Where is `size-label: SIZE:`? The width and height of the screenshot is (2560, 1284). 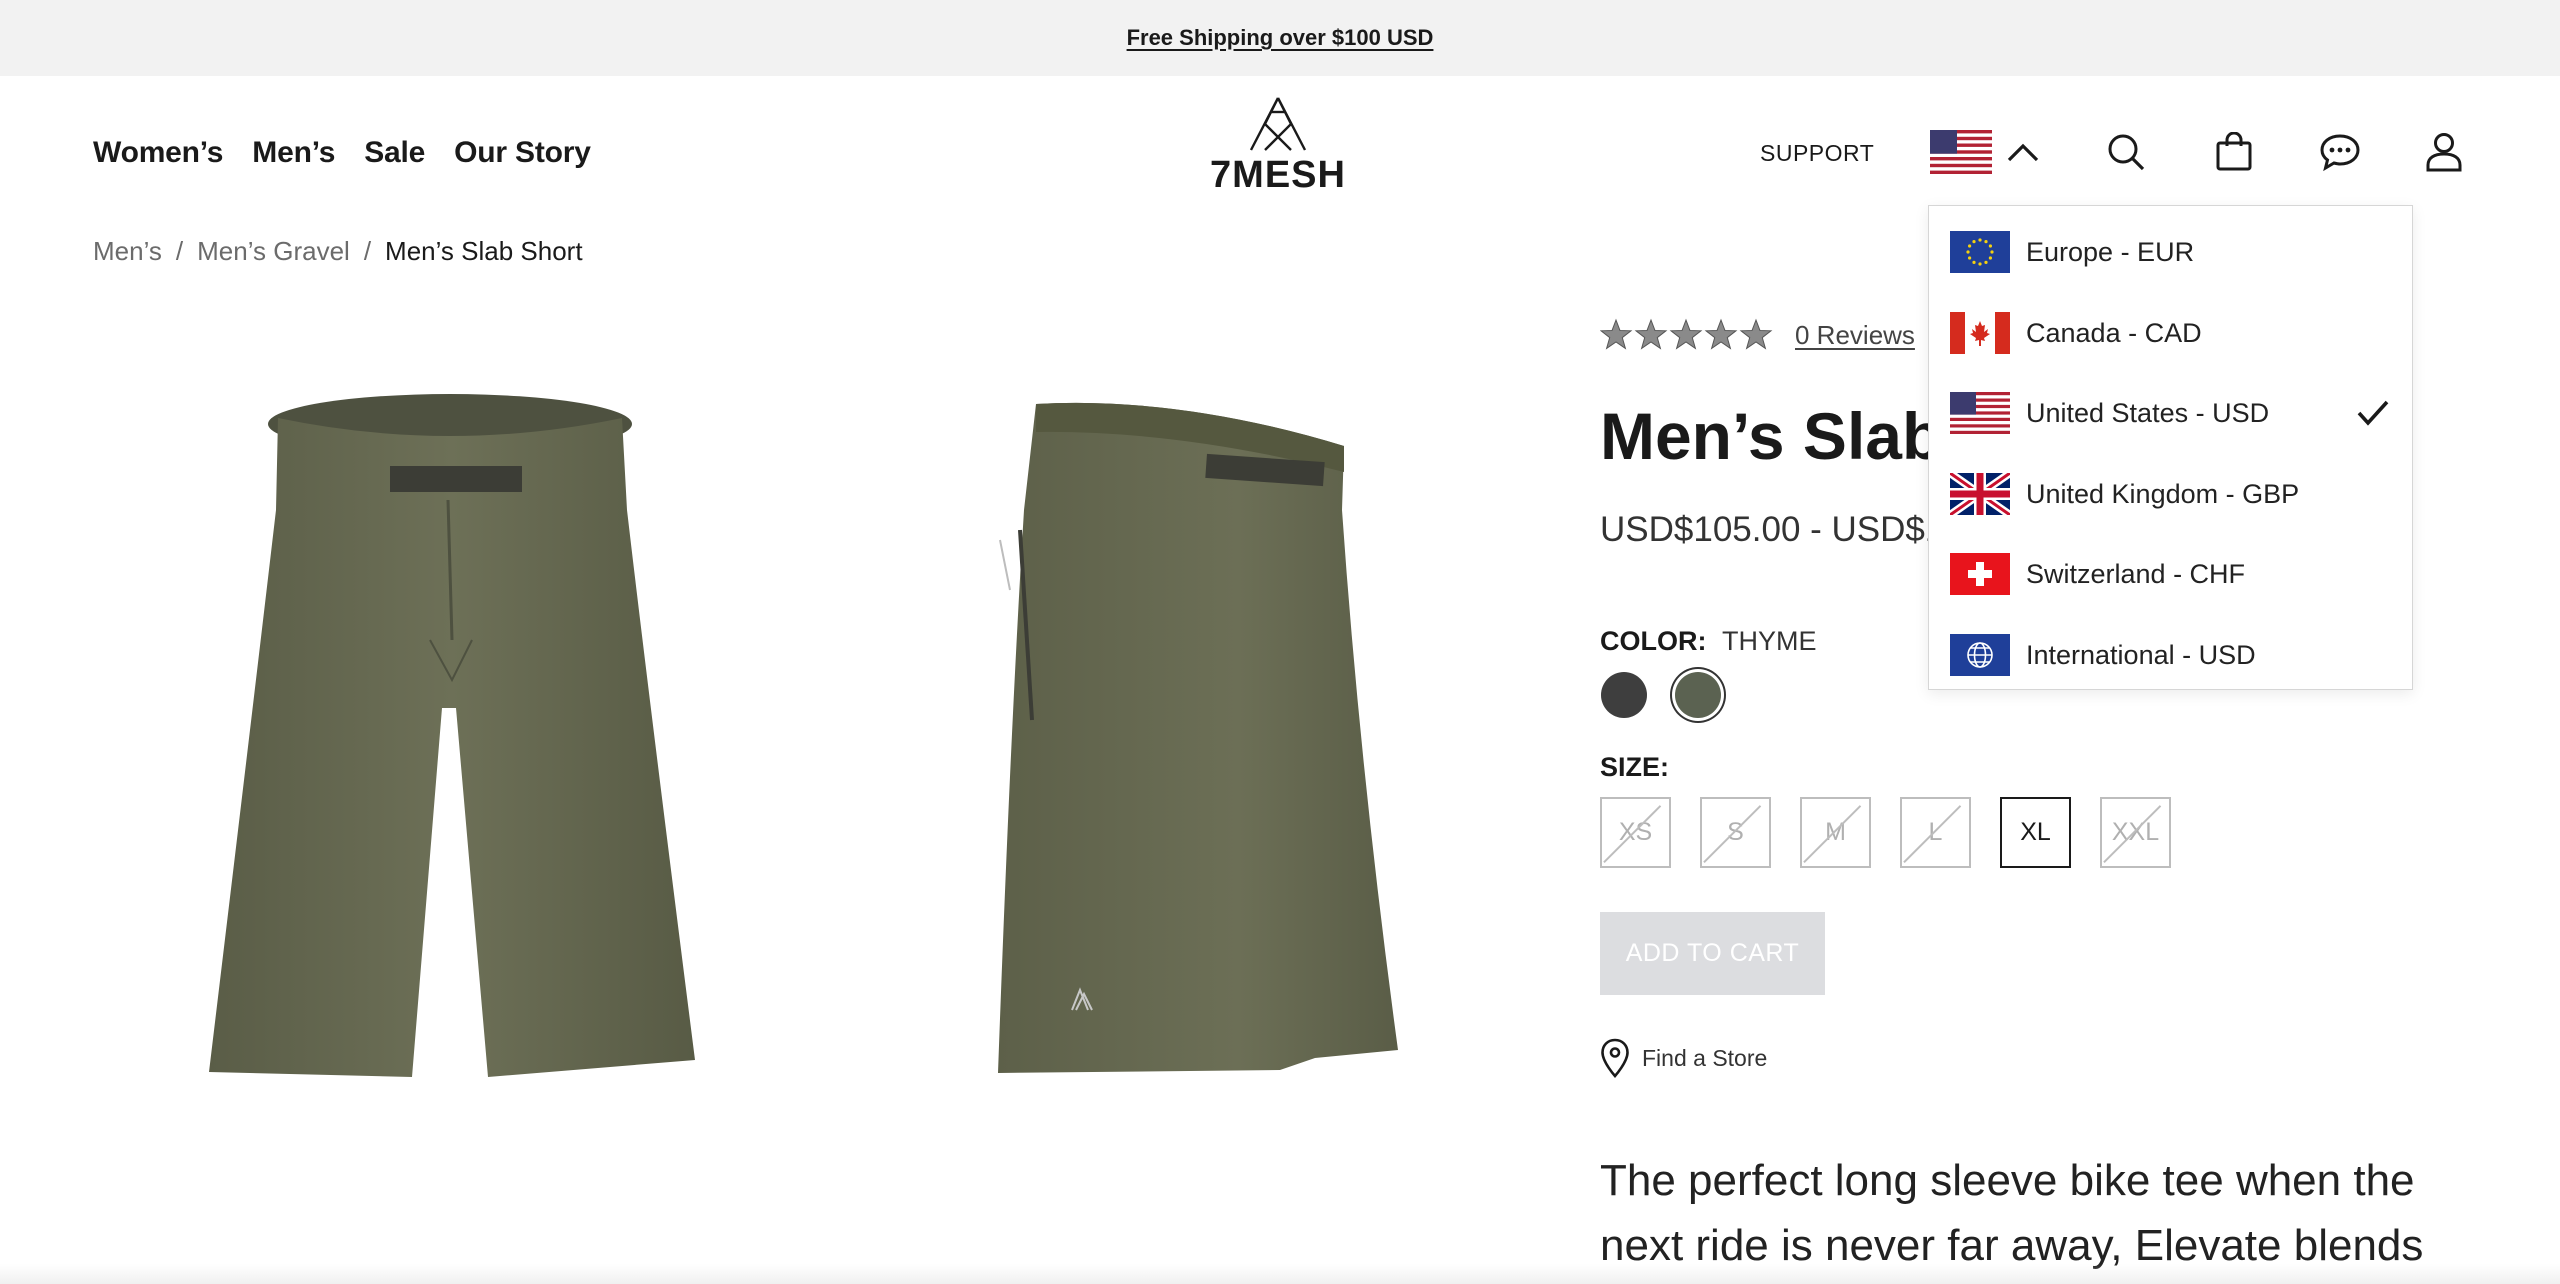
size-label: SIZE: is located at coordinates (1635, 767).